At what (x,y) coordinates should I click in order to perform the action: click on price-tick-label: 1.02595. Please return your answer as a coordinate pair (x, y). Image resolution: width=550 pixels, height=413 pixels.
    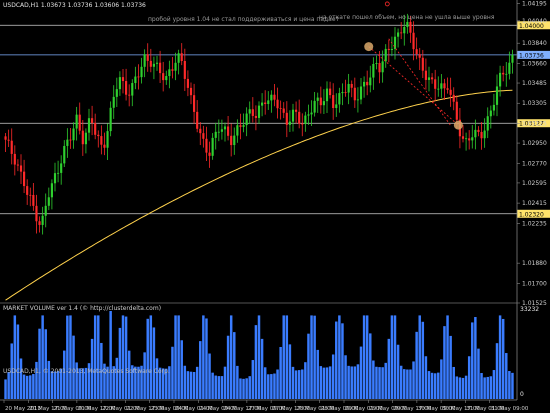
    Looking at the image, I should click on (534, 183).